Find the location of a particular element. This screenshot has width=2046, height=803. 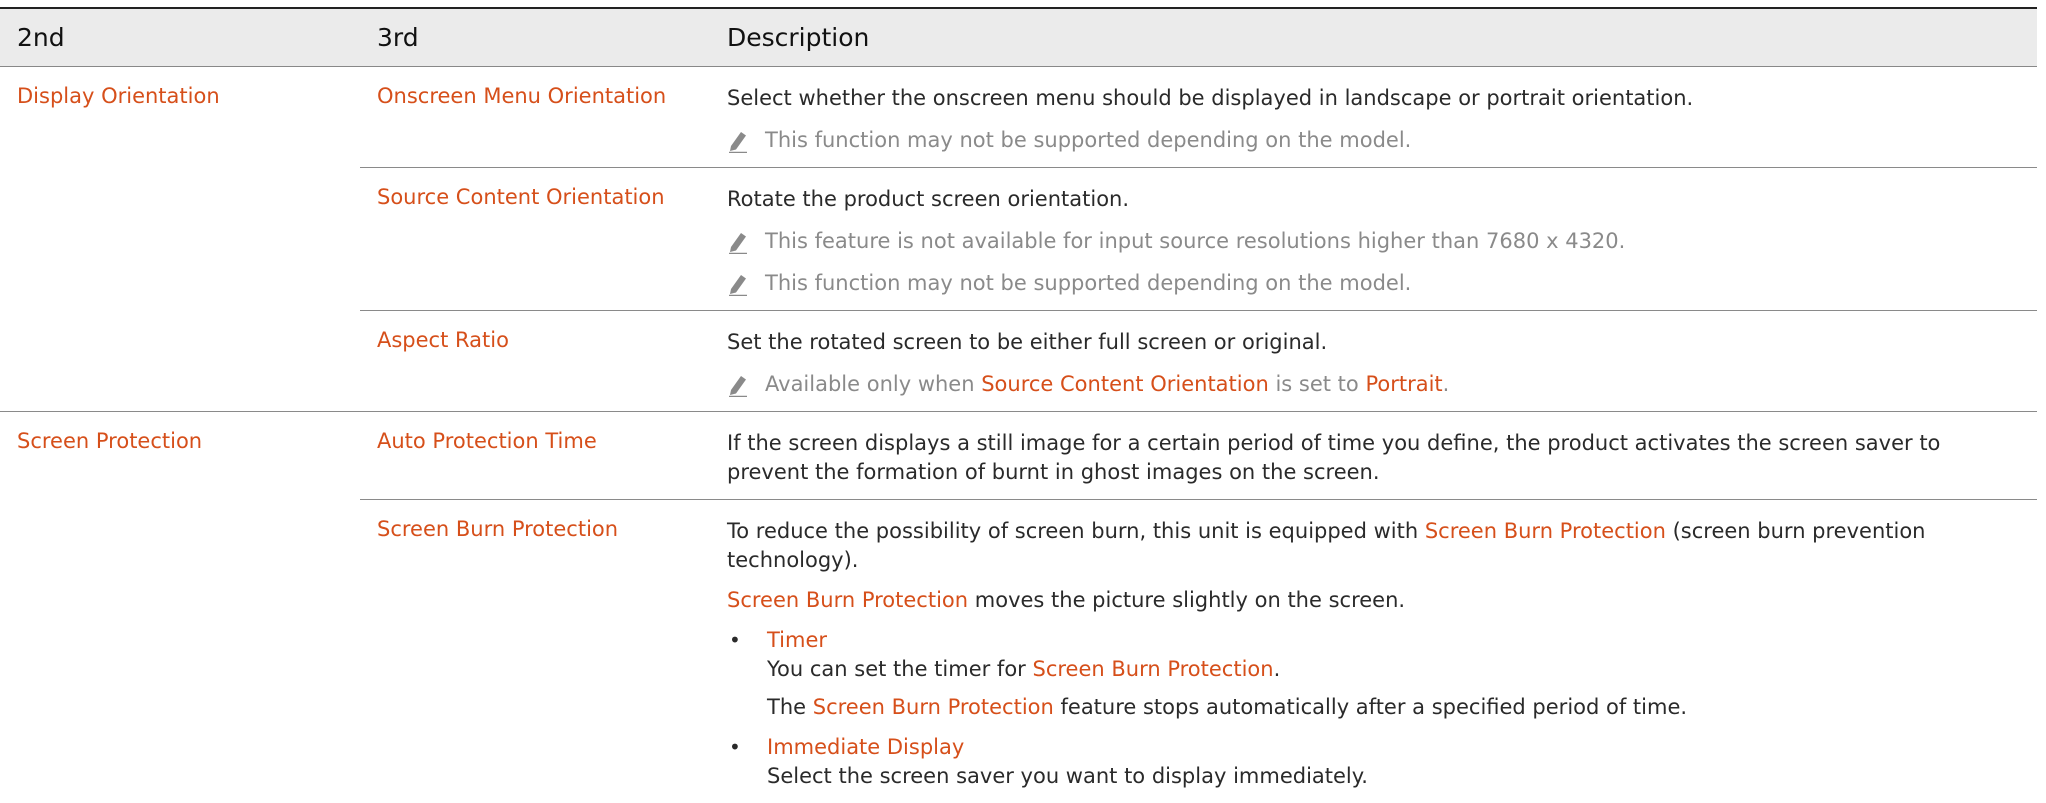

link-portrait: Portrait is located at coordinates (1403, 384).